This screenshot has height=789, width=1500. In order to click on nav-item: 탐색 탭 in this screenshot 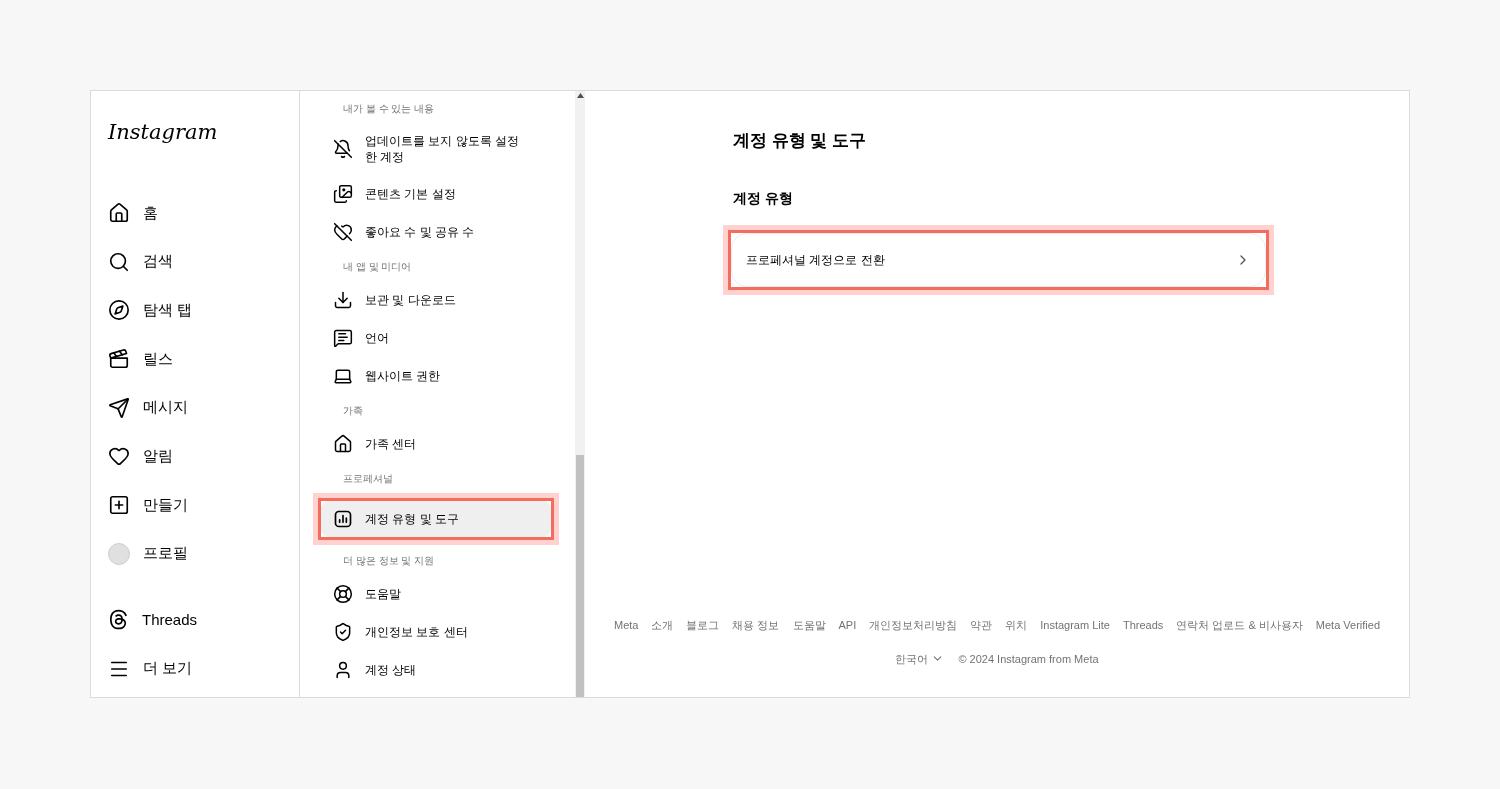, I will do `click(195, 310)`.